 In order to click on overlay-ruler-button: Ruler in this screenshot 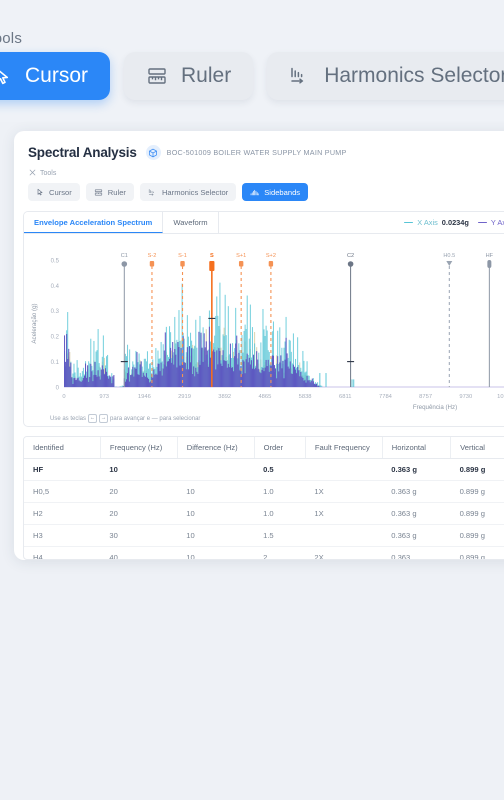, I will do `click(189, 76)`.